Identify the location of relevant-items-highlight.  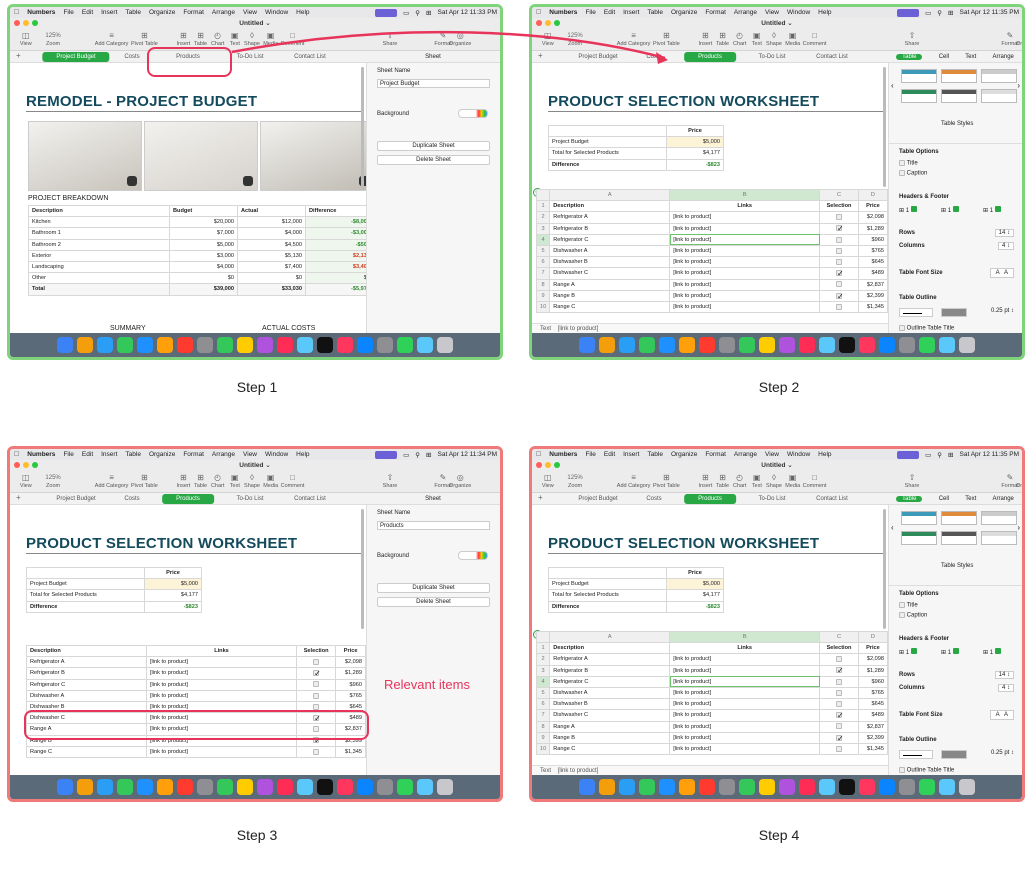
(196, 725).